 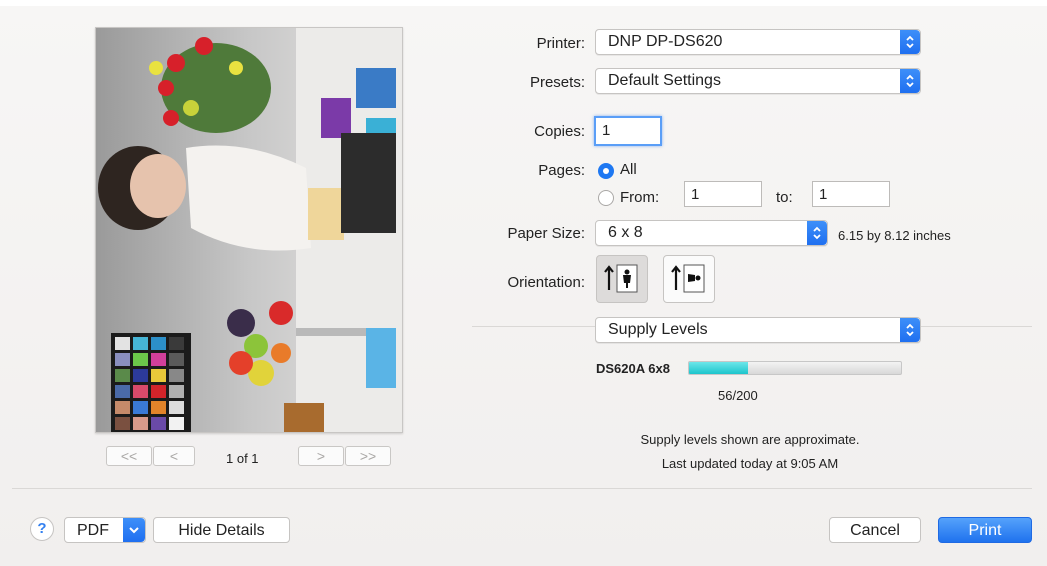 I want to click on supply-level-bar, so click(x=795, y=368).